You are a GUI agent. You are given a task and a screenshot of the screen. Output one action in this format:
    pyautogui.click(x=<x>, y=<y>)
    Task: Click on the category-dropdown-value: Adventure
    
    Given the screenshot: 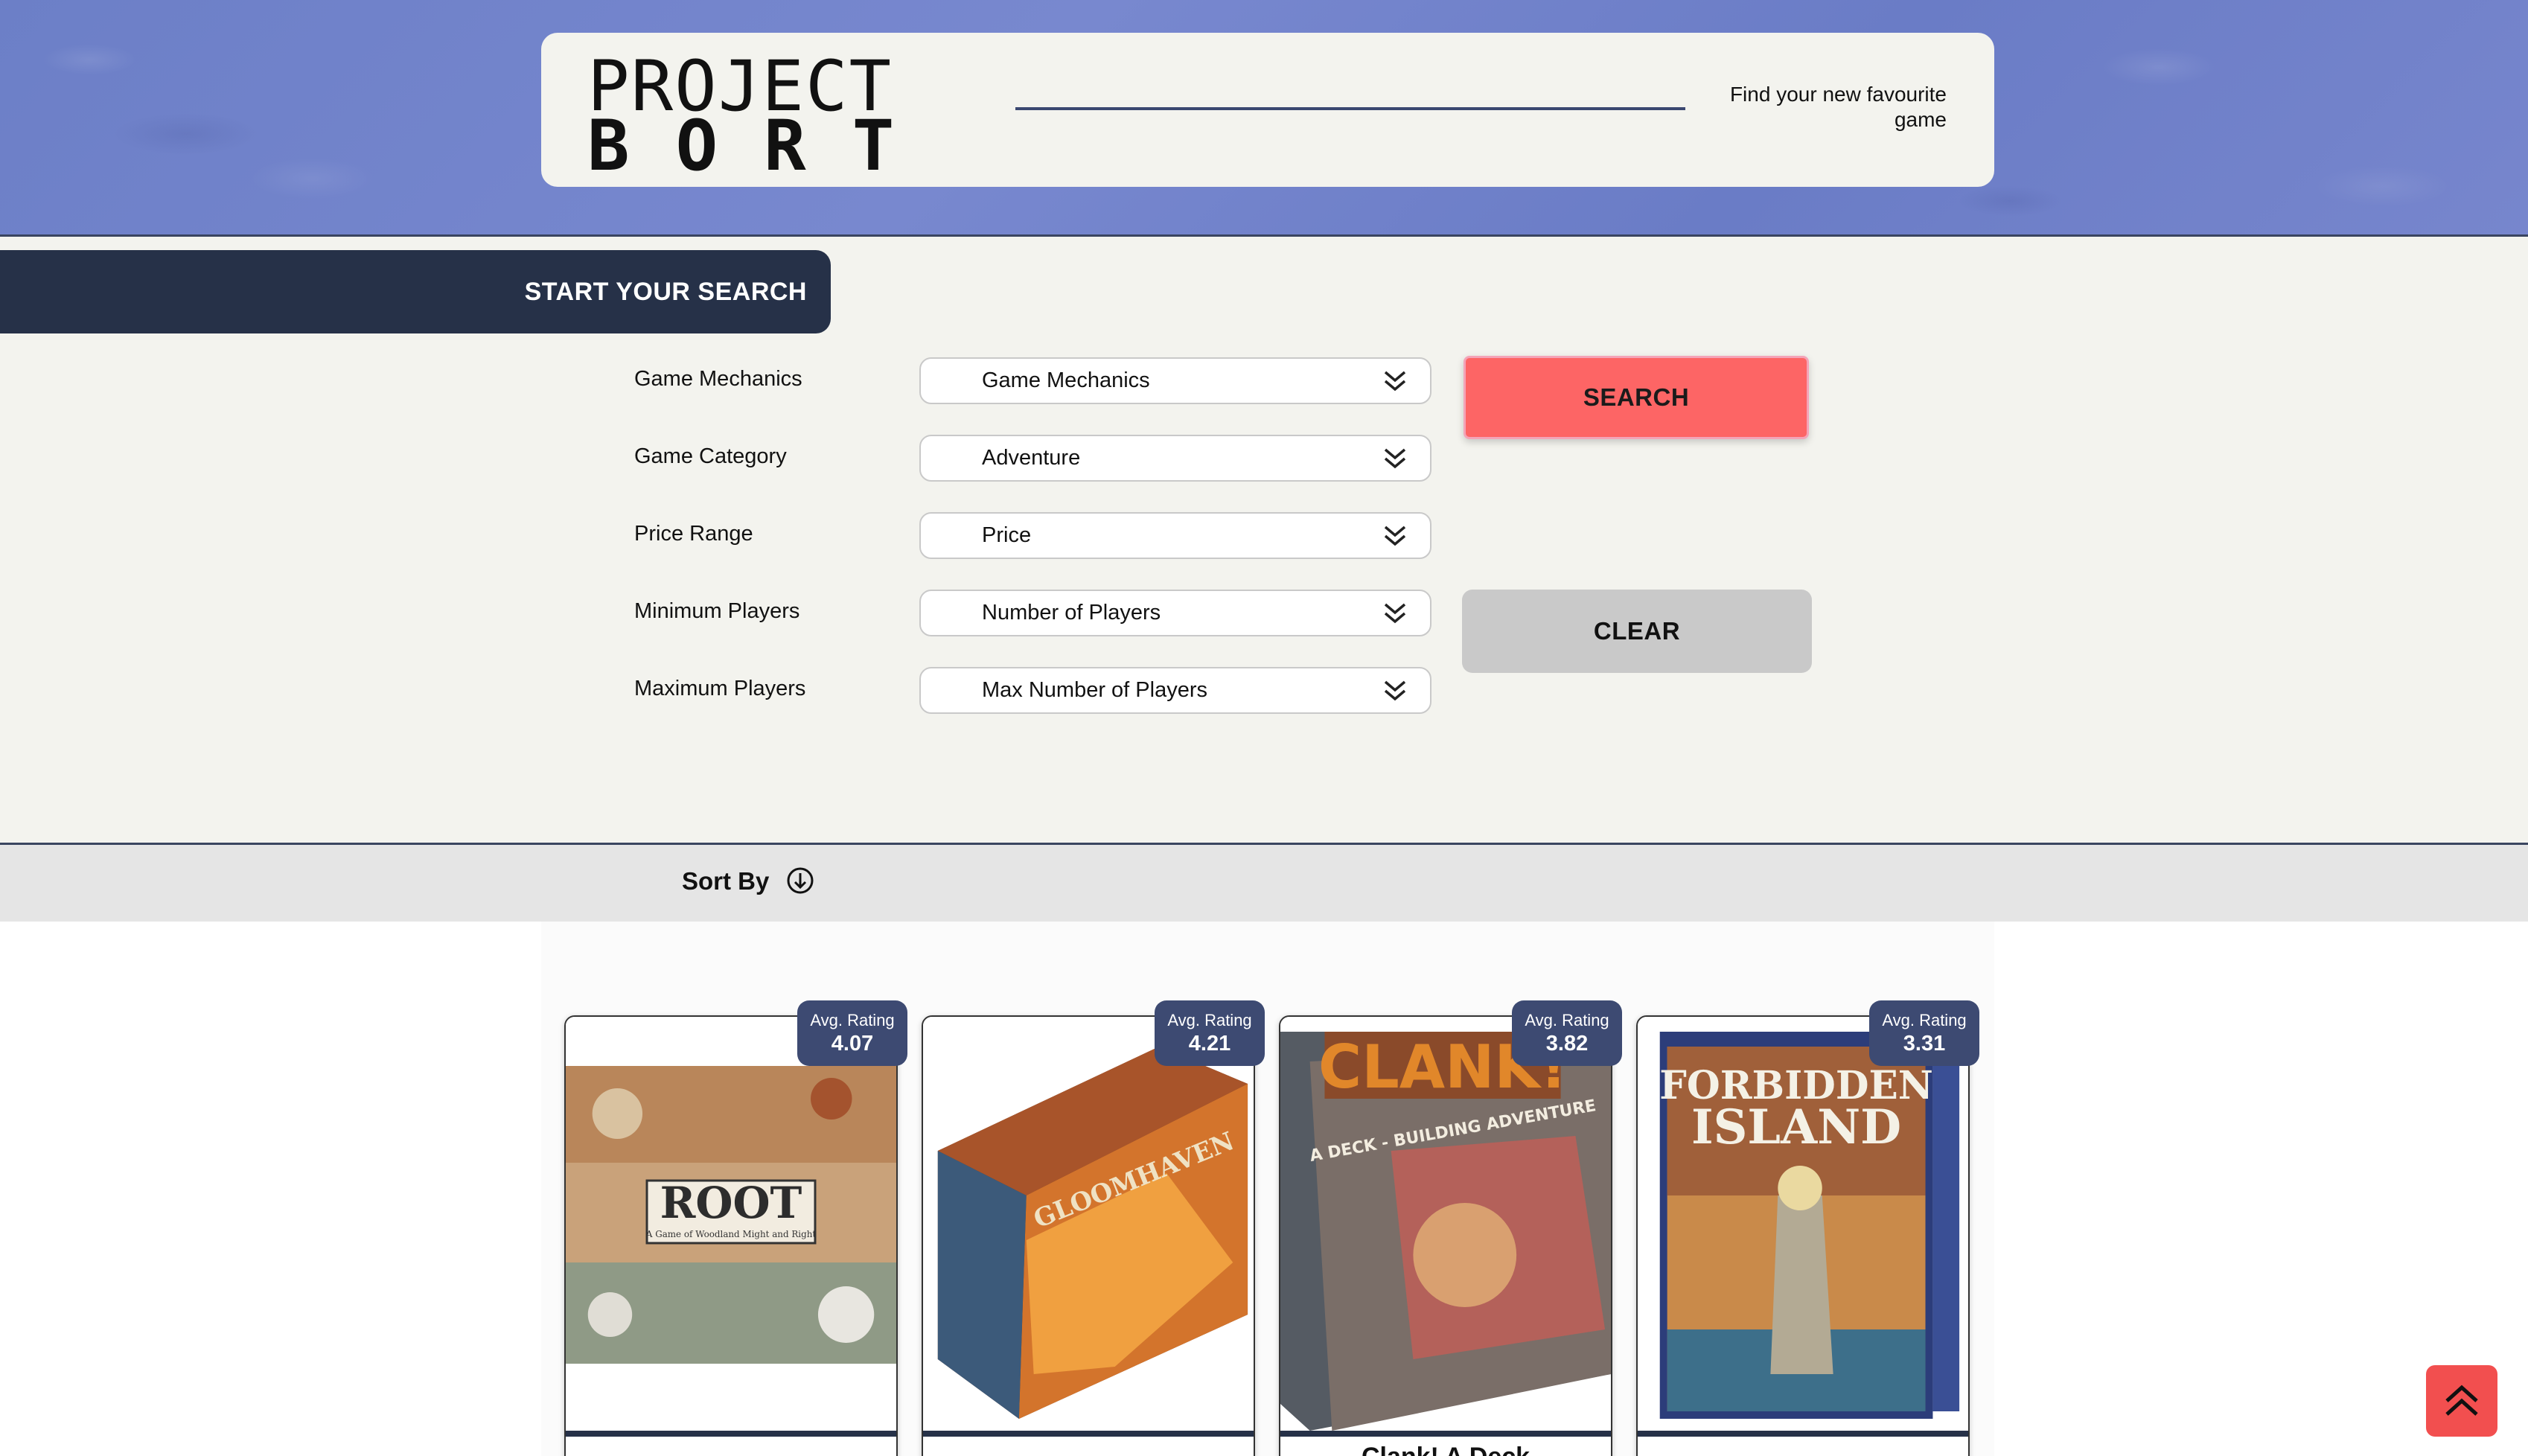 What is the action you would take?
    pyautogui.click(x=1031, y=458)
    